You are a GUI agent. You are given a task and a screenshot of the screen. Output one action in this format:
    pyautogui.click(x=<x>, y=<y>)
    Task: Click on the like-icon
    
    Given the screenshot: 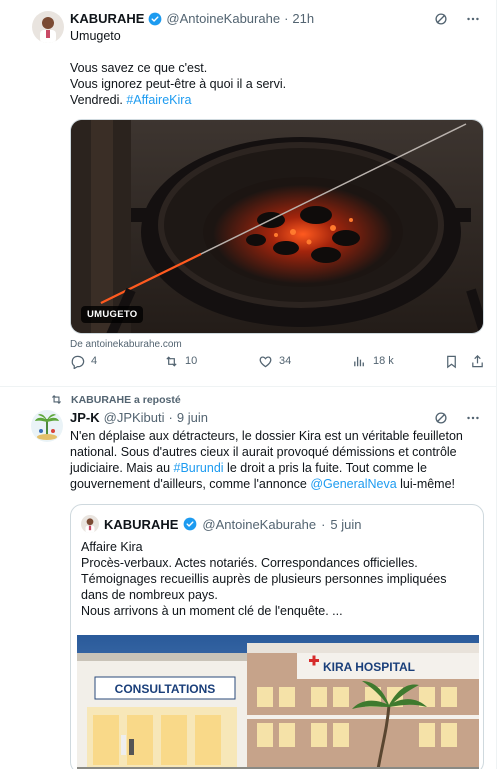 What is the action you would take?
    pyautogui.click(x=265, y=361)
    